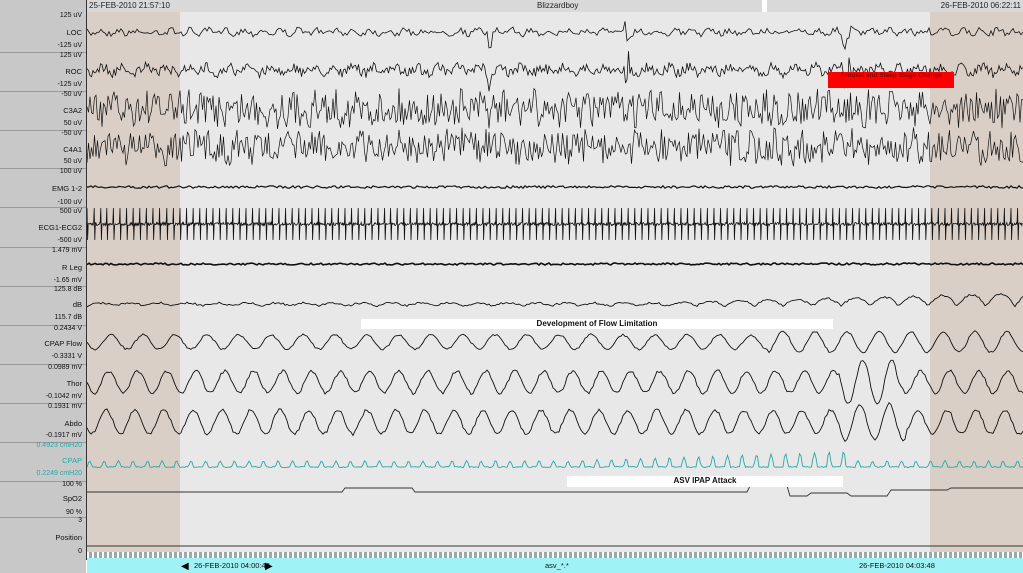 This screenshot has width=1023, height=573. Describe the element at coordinates (77, 304) in the screenshot. I see `channel-name: dB` at that location.